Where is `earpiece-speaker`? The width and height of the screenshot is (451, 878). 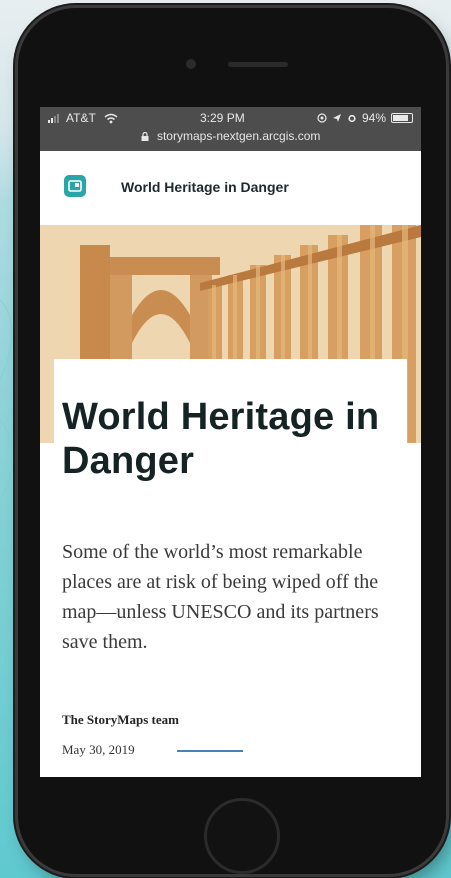
earpiece-speaker is located at coordinates (258, 64).